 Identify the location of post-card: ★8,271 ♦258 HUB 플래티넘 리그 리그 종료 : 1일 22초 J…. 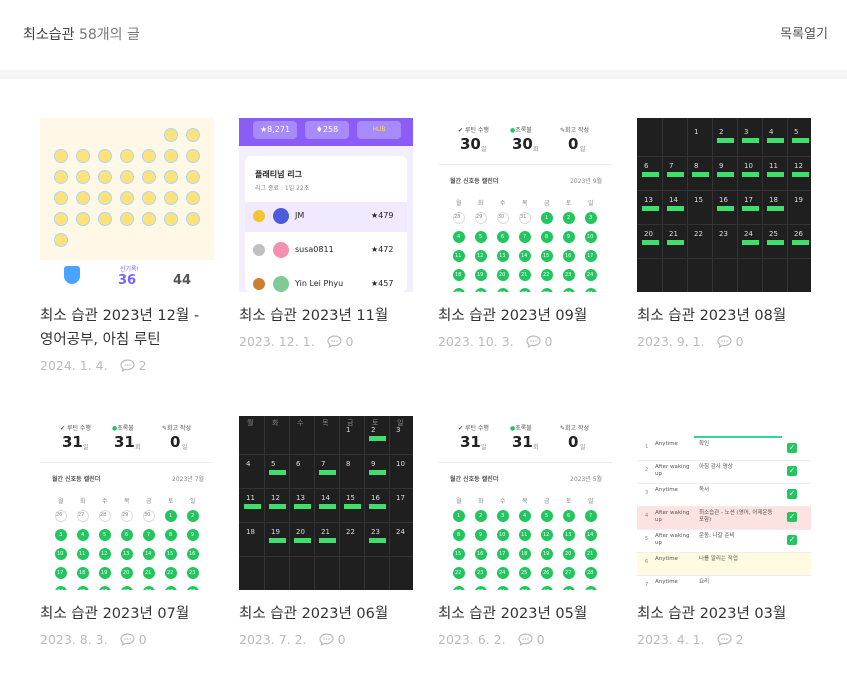
(326, 233).